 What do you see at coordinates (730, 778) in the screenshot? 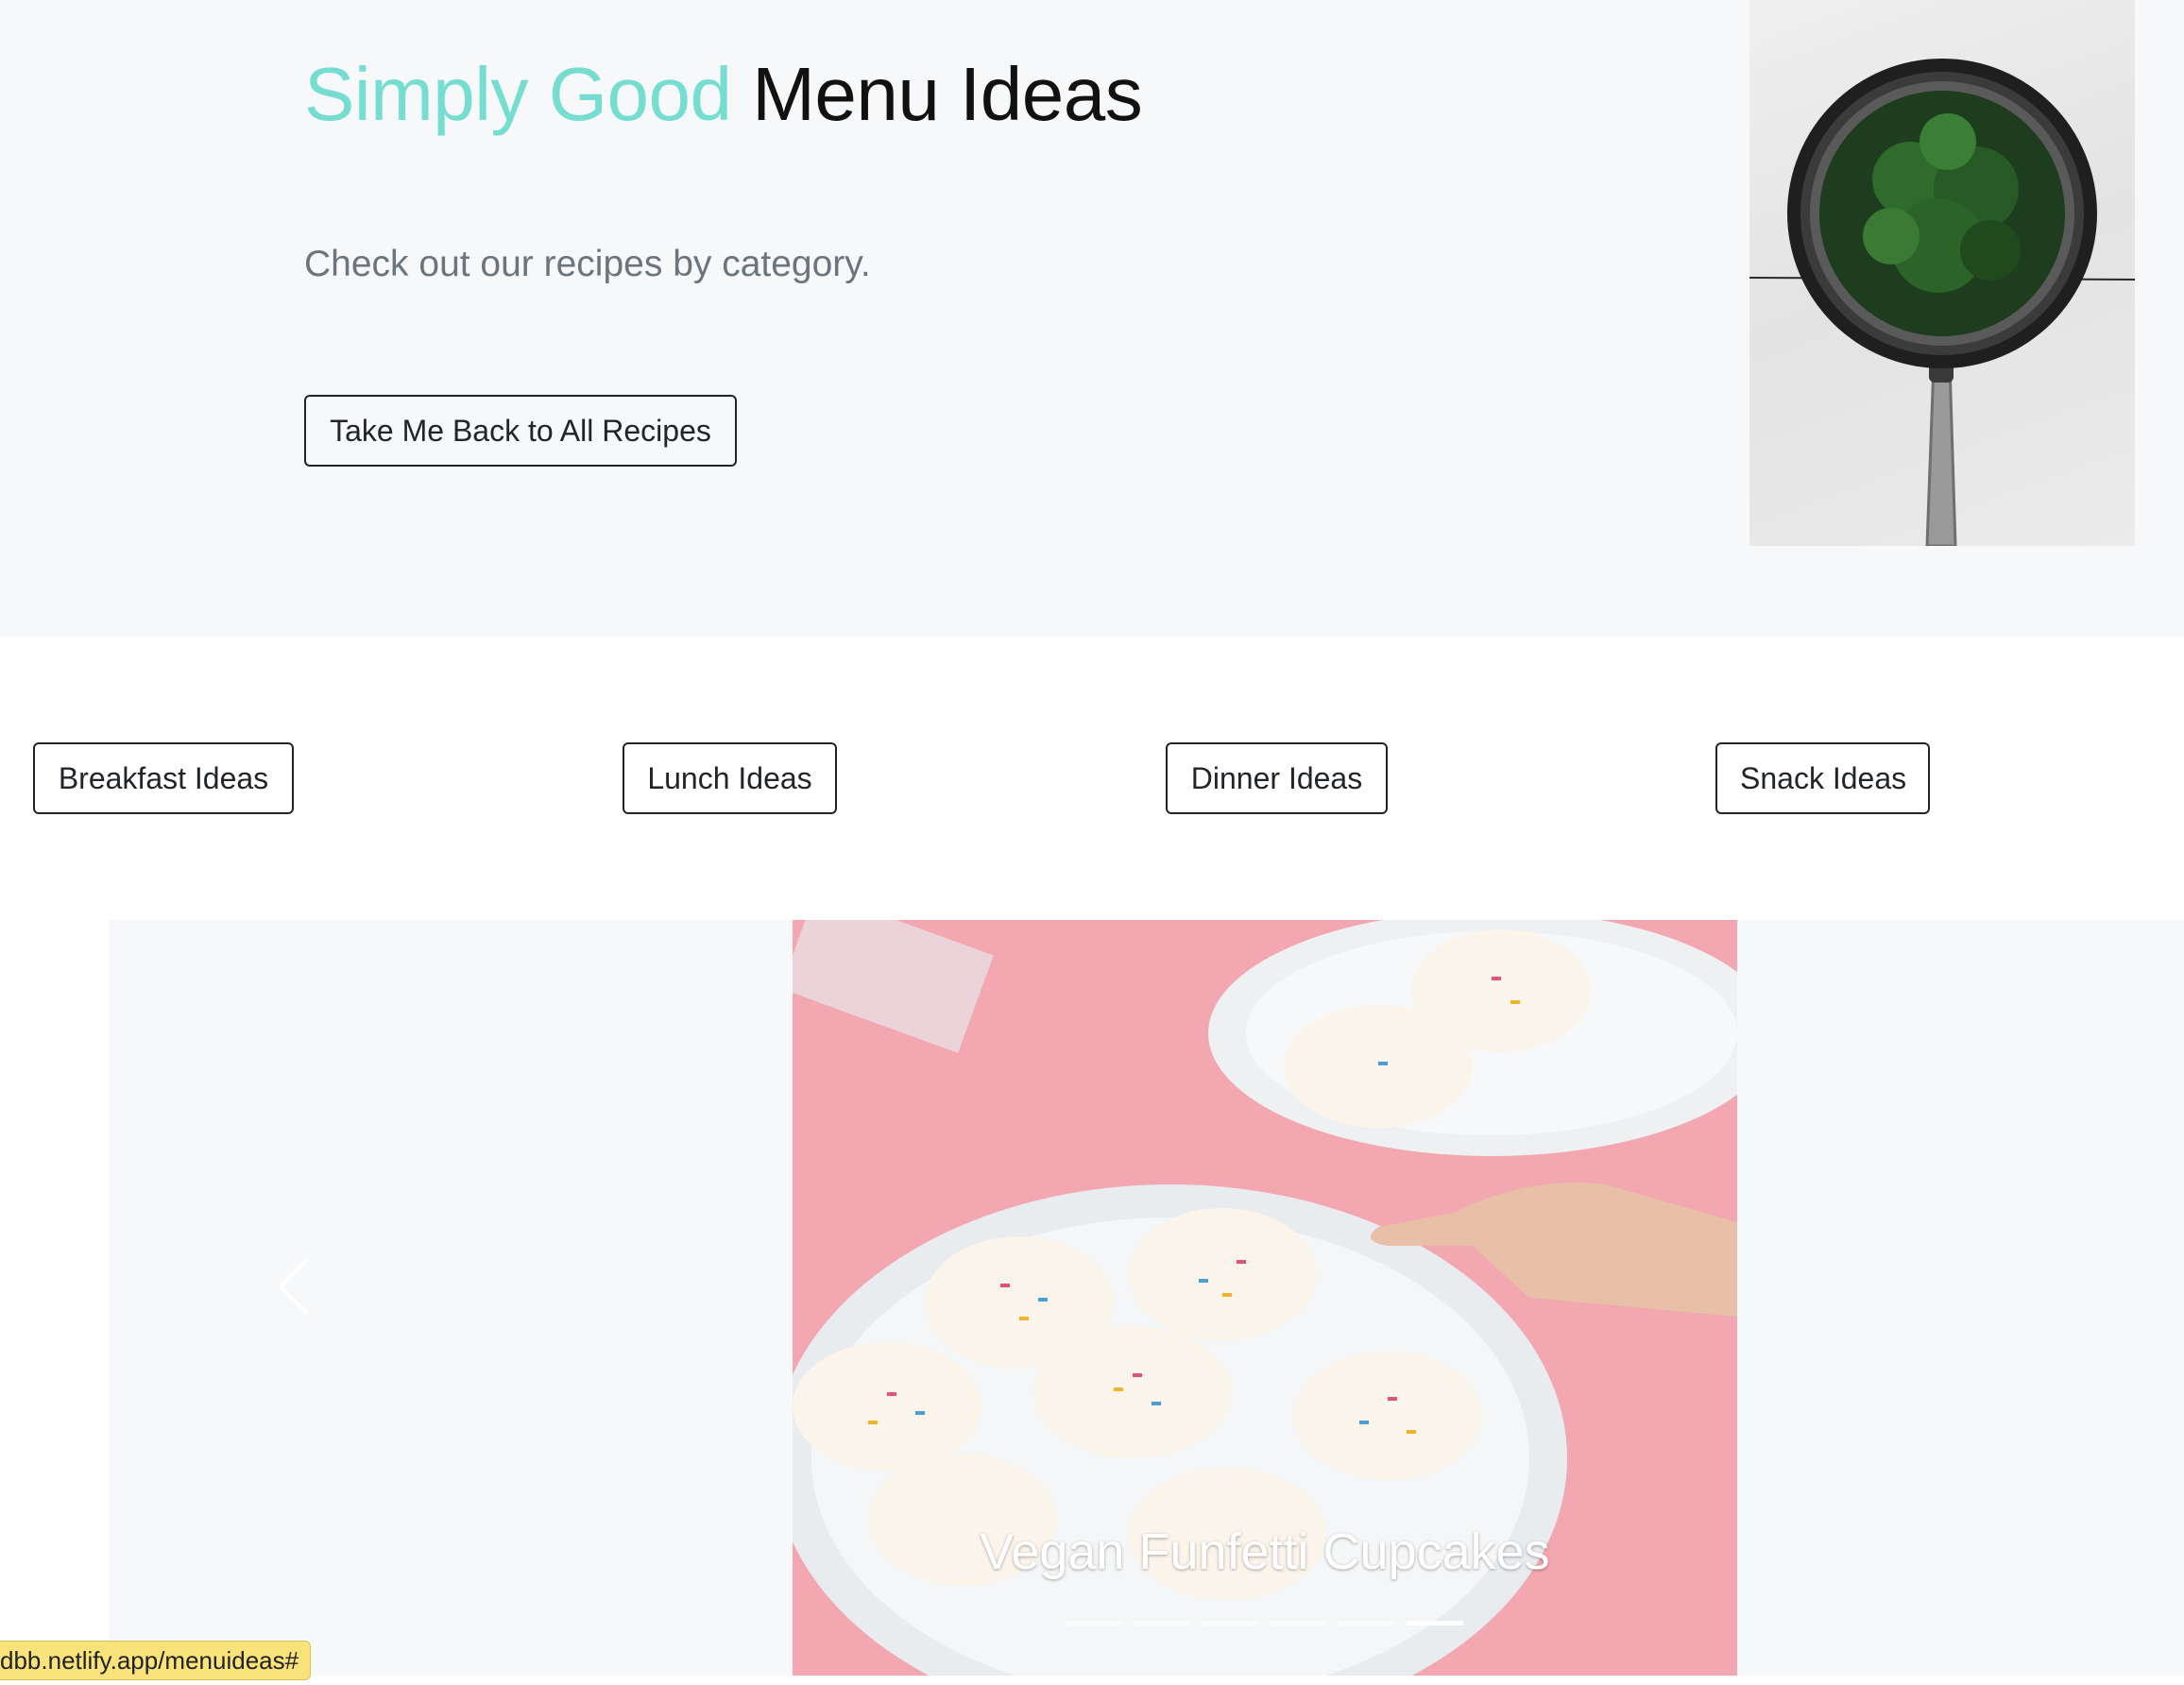
I see `lunch-ideas-button: Lunch Ideas` at bounding box center [730, 778].